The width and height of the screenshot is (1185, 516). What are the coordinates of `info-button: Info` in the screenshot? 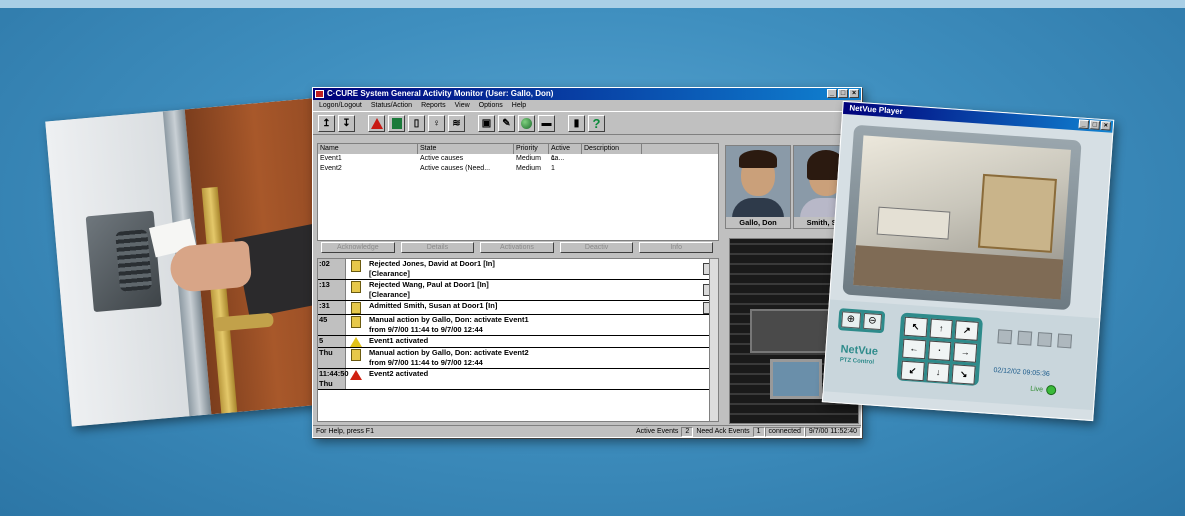 It's located at (676, 247).